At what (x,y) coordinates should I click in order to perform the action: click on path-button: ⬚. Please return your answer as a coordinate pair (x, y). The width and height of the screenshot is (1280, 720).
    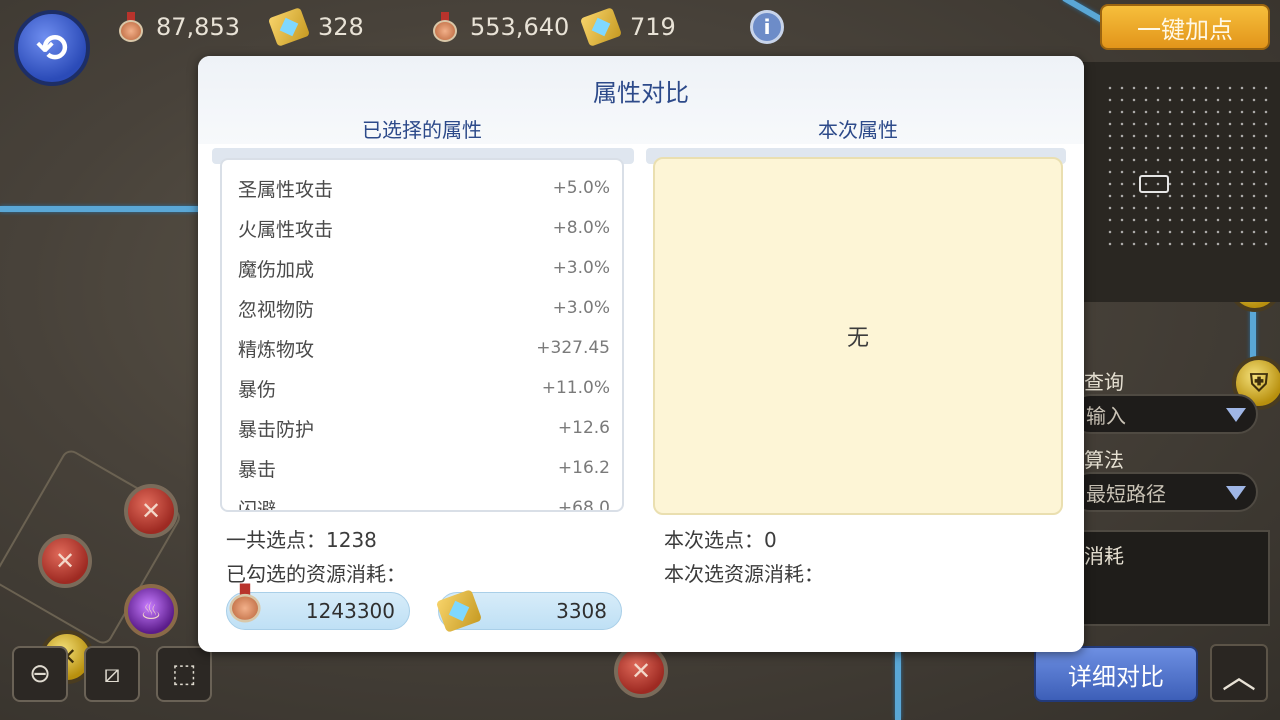
    Looking at the image, I should click on (184, 674).